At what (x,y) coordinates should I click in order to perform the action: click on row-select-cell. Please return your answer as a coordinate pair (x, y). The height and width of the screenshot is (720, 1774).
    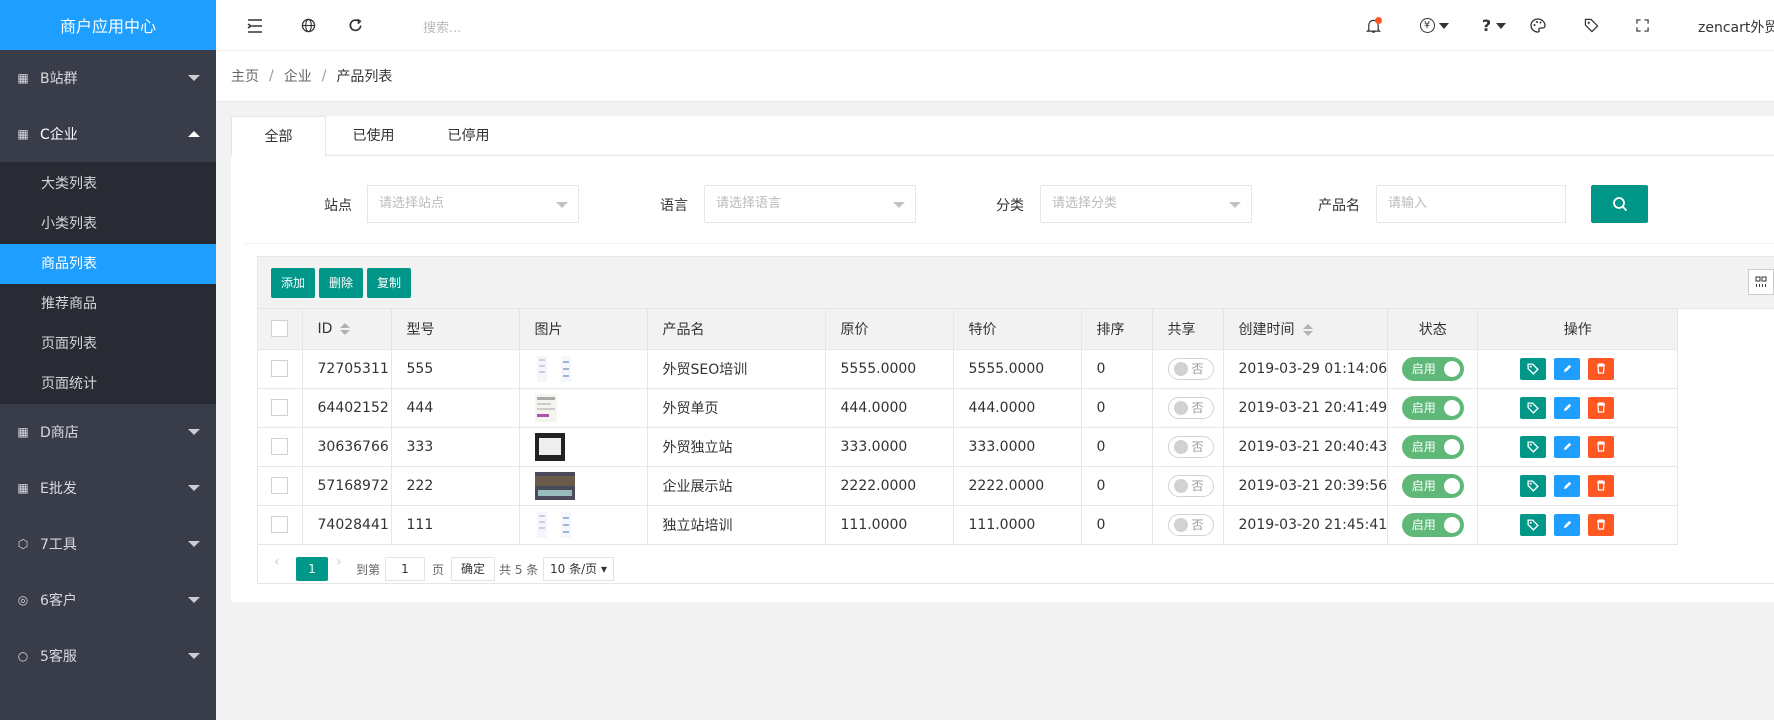
    Looking at the image, I should click on (280, 525).